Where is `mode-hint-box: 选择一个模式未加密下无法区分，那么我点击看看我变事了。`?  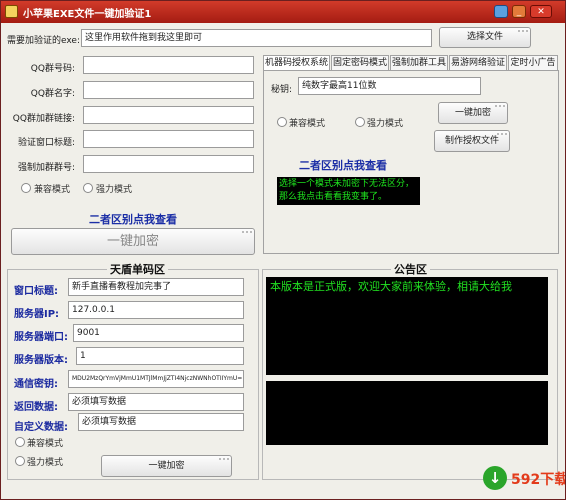
mode-hint-box: 选择一个模式未加密下无法区分，那么我点击看看我变事了。 is located at coordinates (348, 191).